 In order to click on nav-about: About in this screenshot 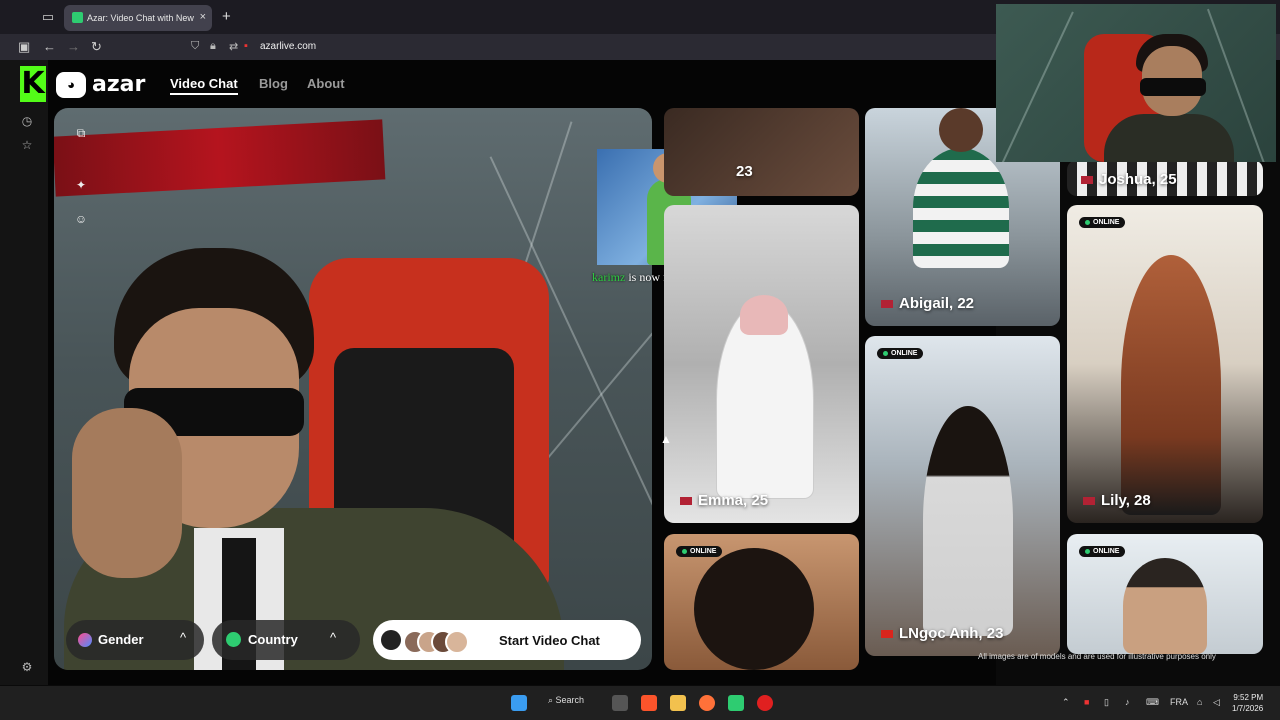, I will do `click(326, 83)`.